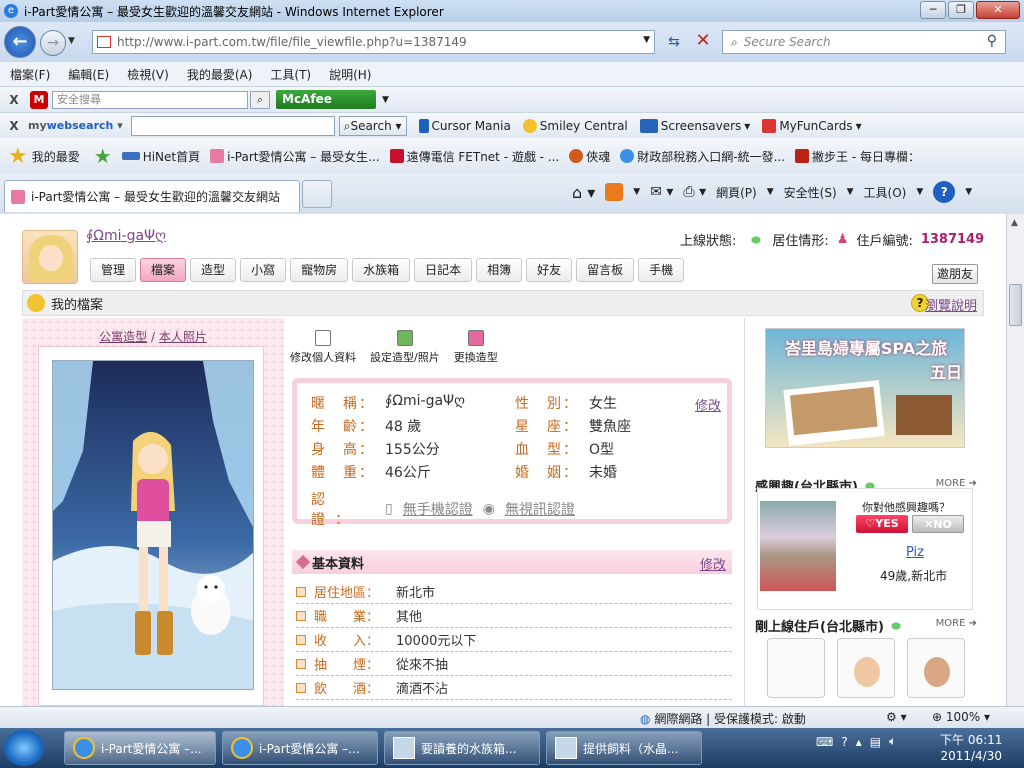 The height and width of the screenshot is (768, 1024). What do you see at coordinates (955, 274) in the screenshot?
I see `invite-friends-button: 邀朋友` at bounding box center [955, 274].